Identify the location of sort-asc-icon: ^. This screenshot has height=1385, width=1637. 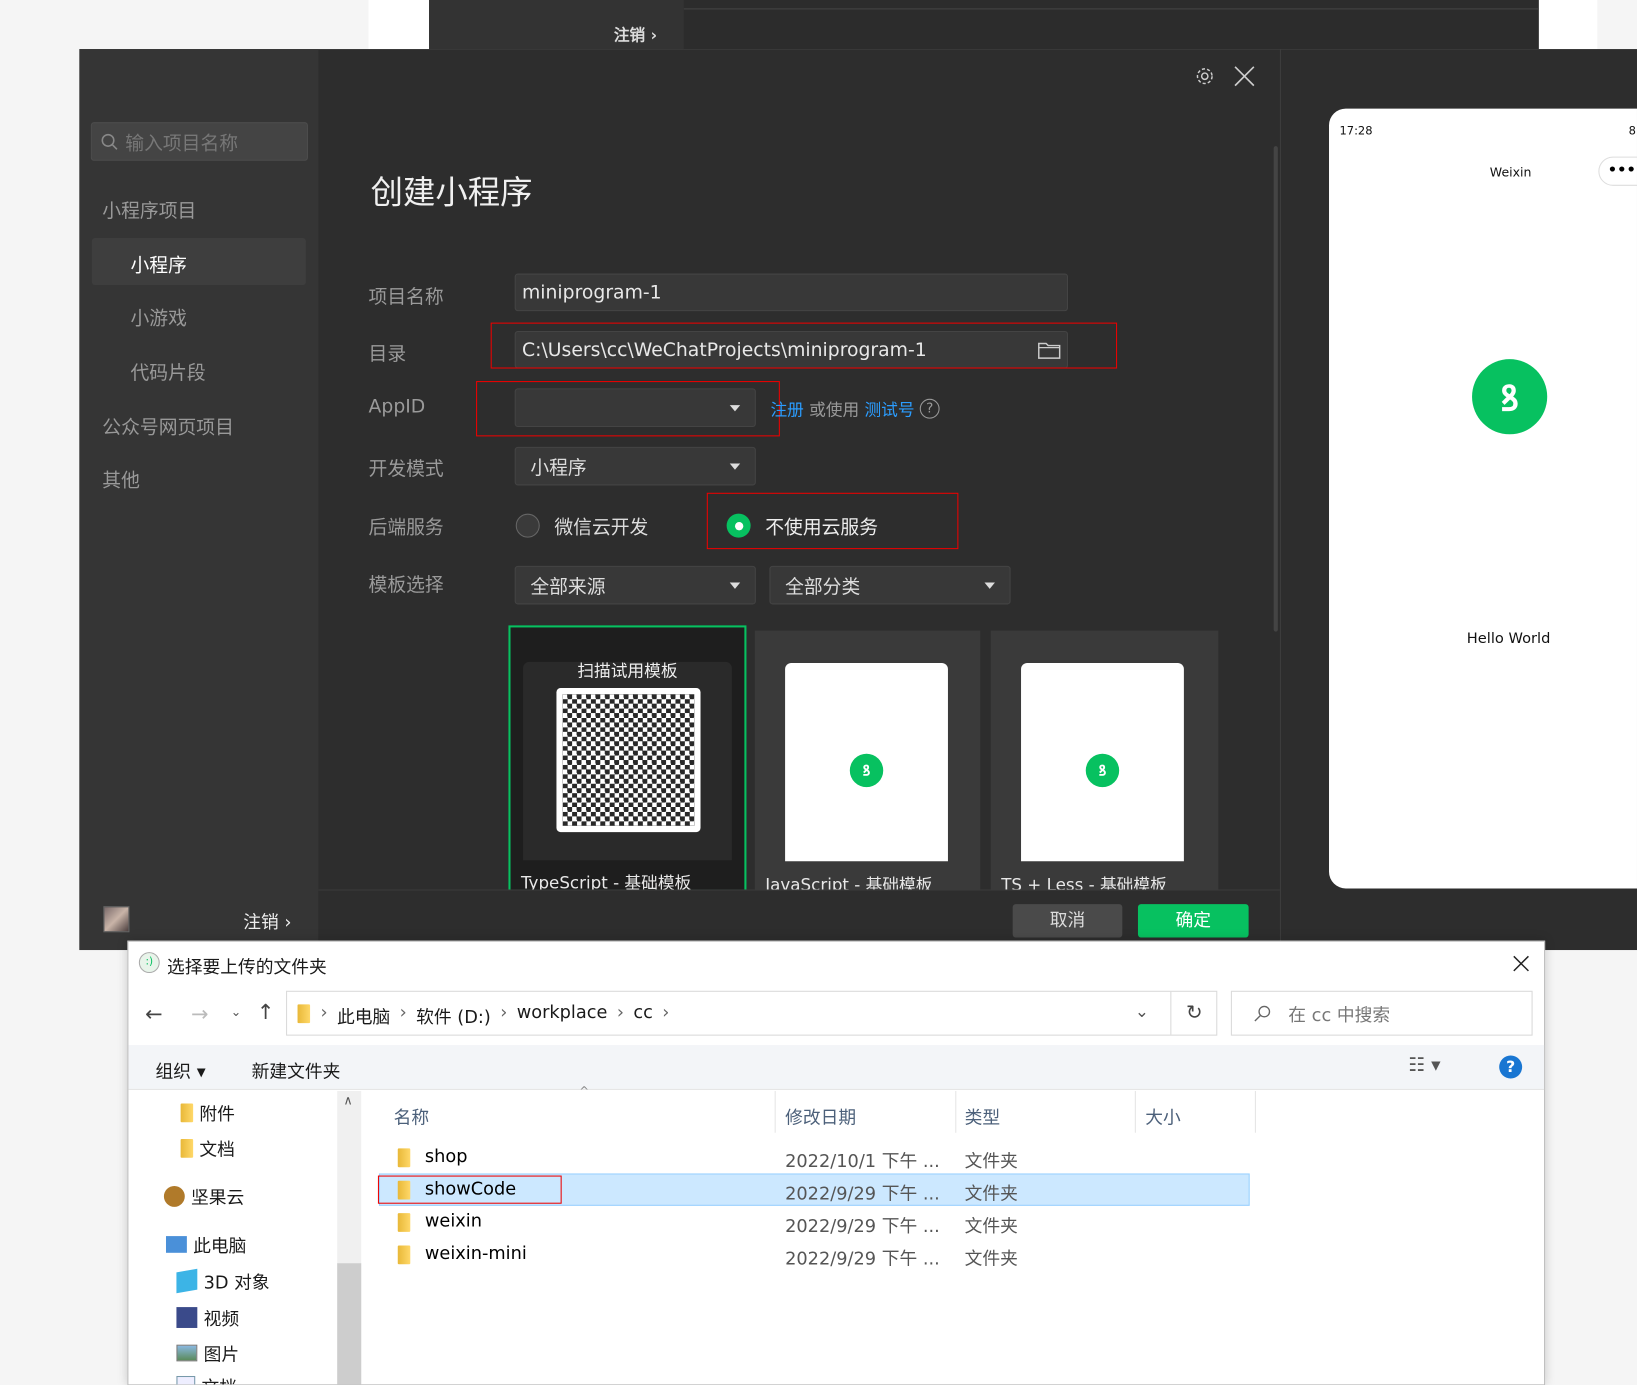
(584, 1091).